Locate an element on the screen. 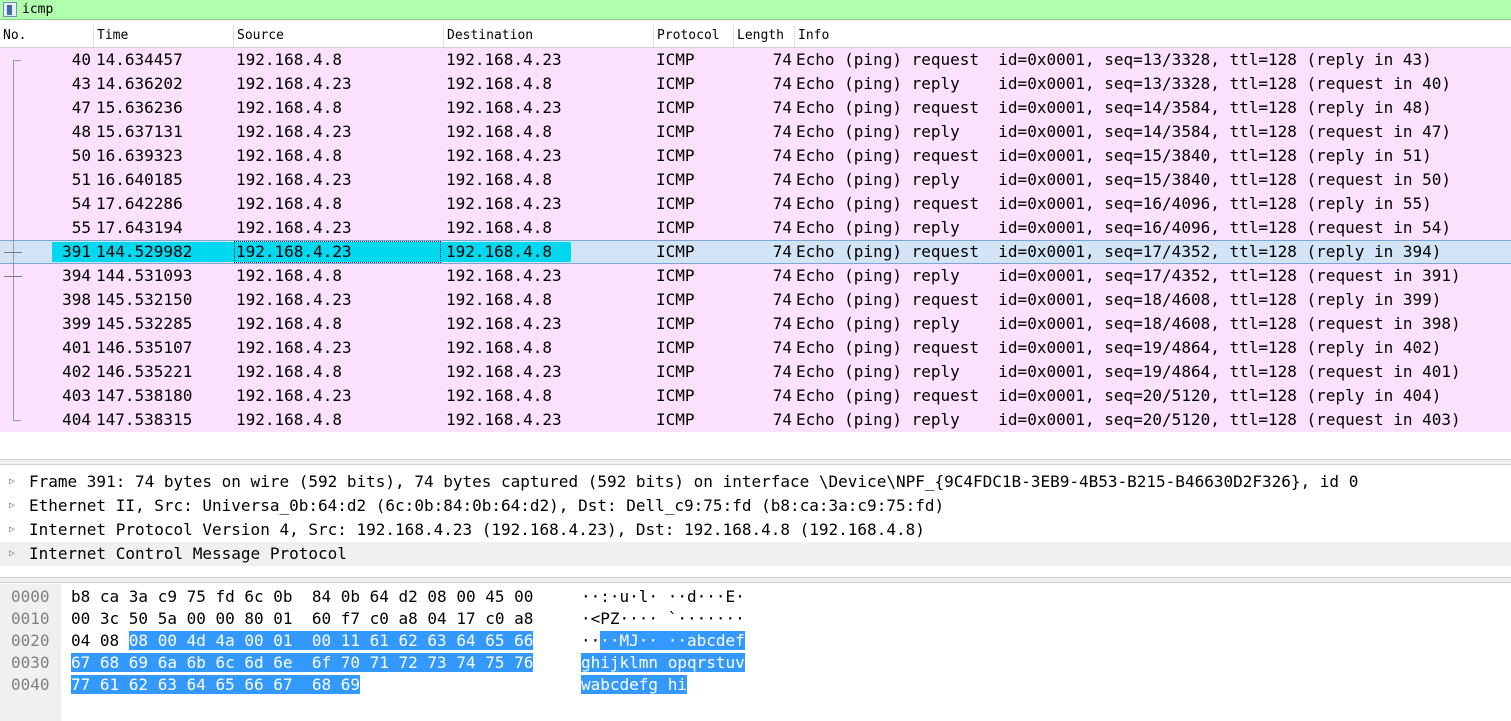 The height and width of the screenshot is (721, 1511). ascii-bytes: ghijklmn opqrstuv is located at coordinates (663, 663).